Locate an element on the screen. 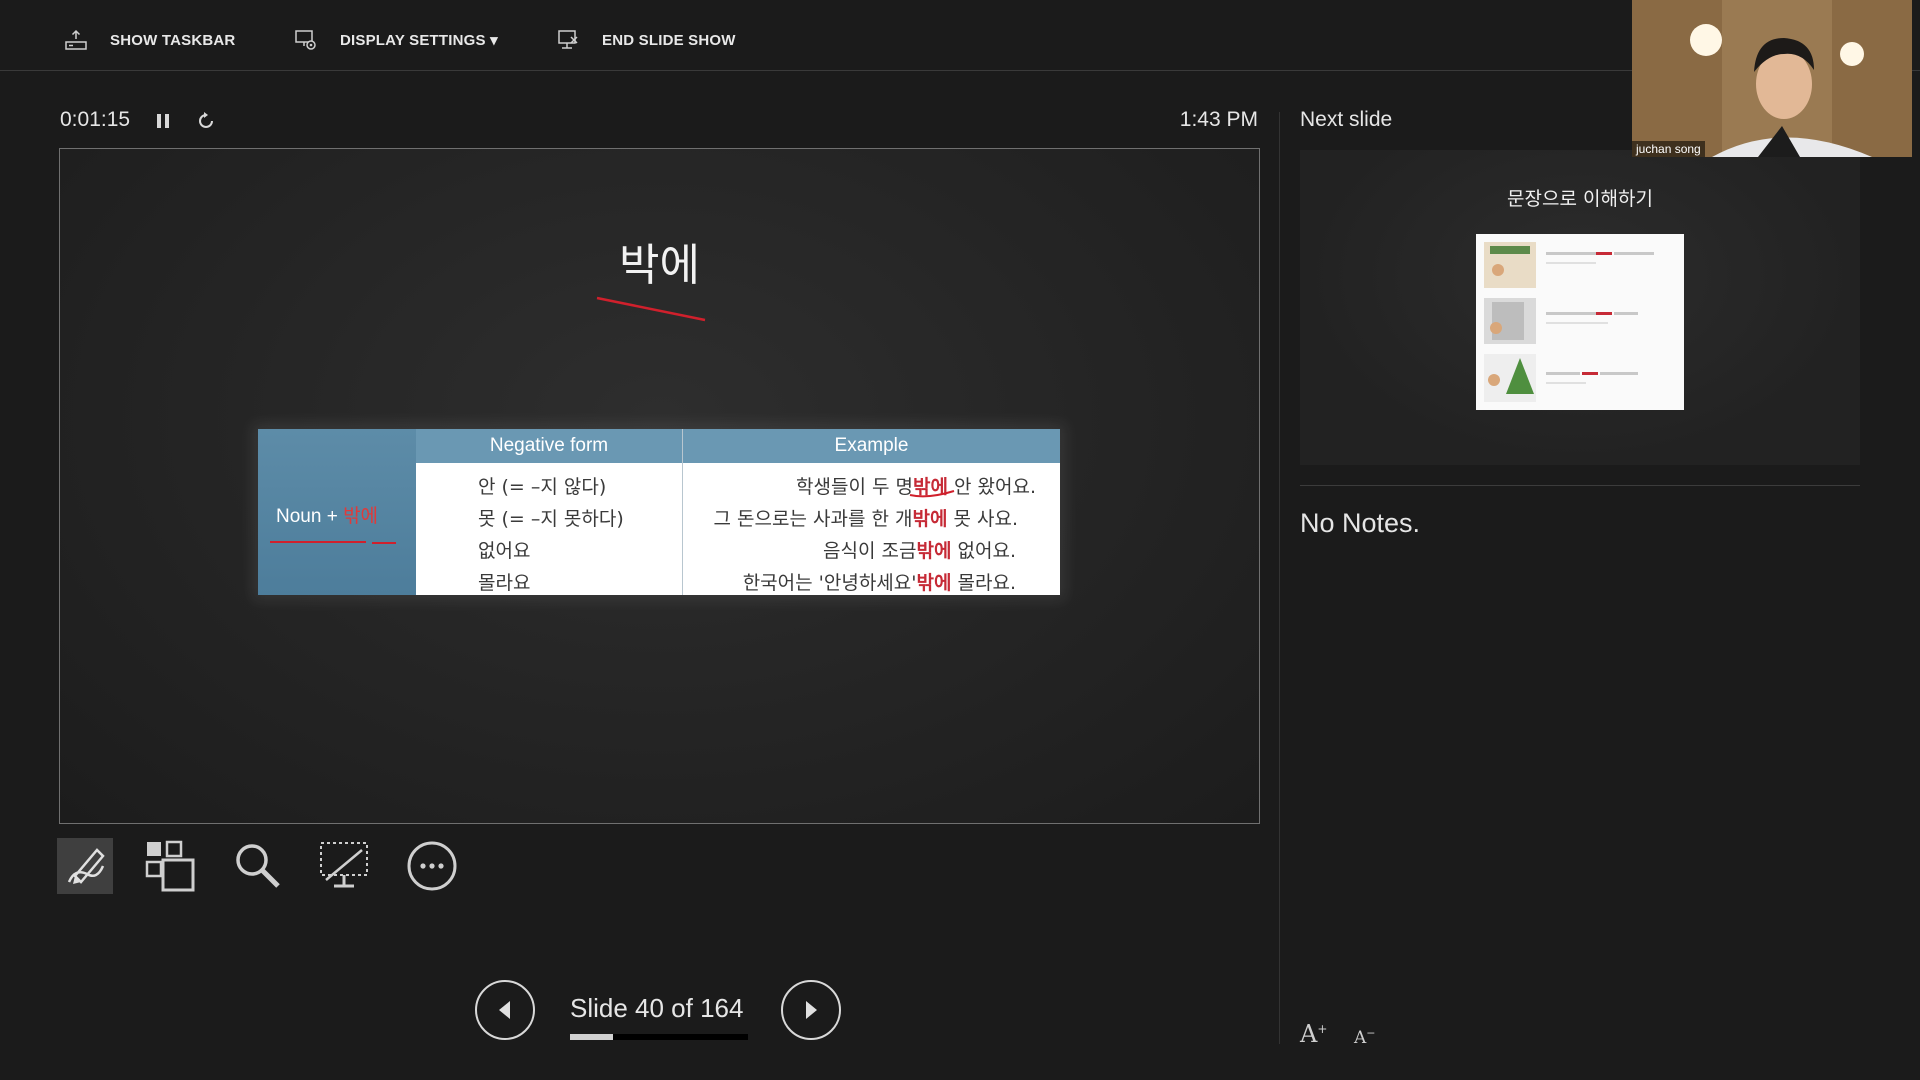  black-screen-icon is located at coordinates (344, 865).